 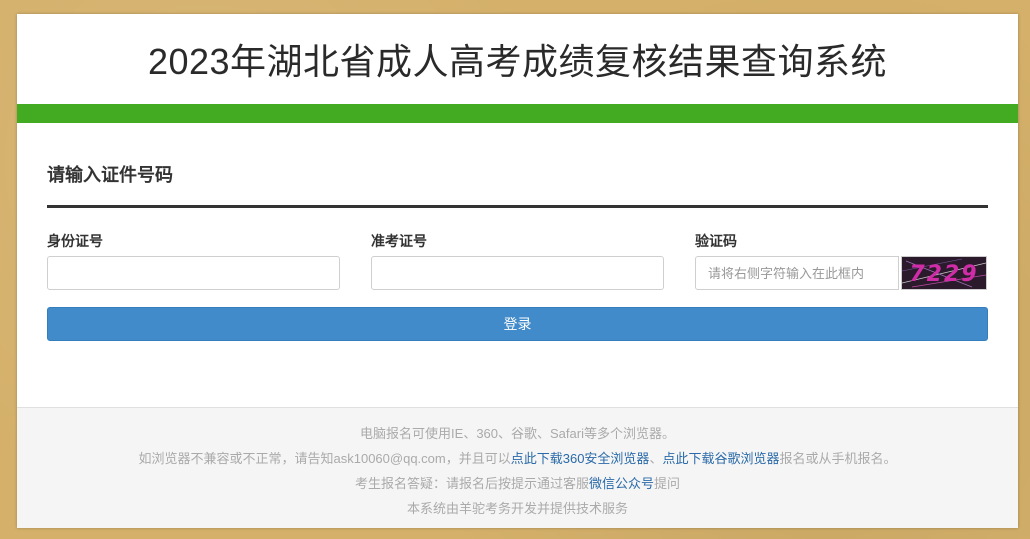 I want to click on form-fields: 身份证号 准考证号 验证码 请将右侧字符输入在此框内 7229, so click(x=517, y=260).